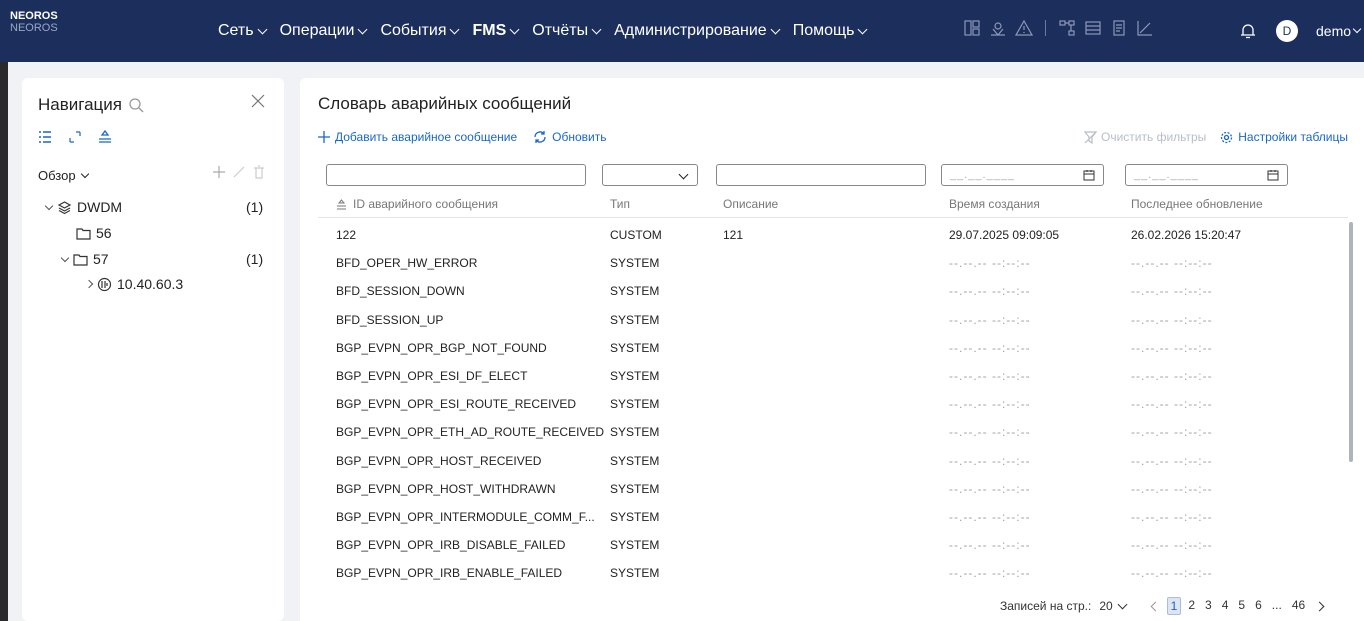  Describe the element at coordinates (432, 376) in the screenshot. I see `table-cell-id: BGP_EVPN_OPR_ESI_DF_ELECT` at that location.